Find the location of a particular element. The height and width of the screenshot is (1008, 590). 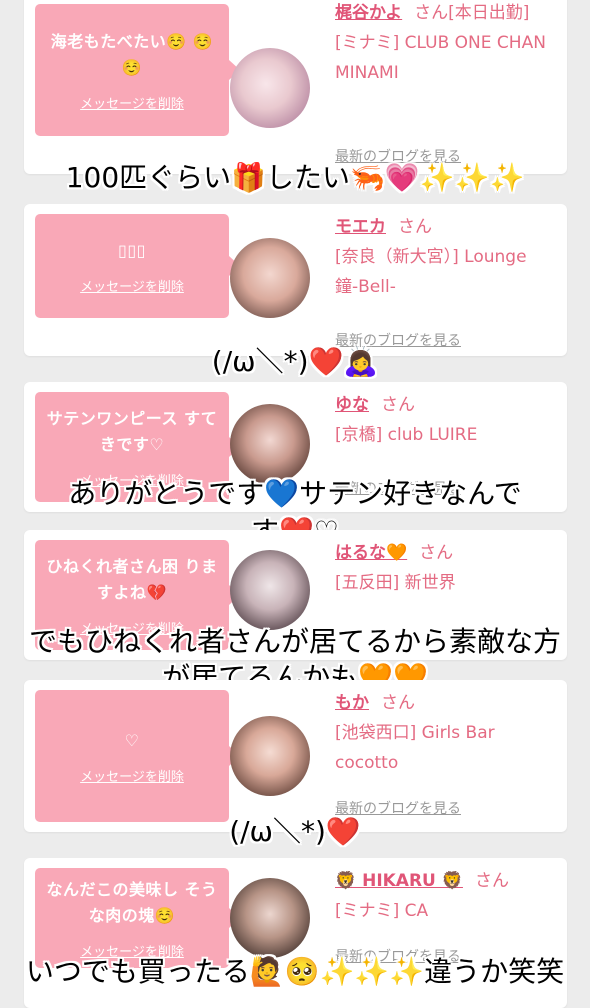

message-bubble: ♡ メッセージを削除 is located at coordinates (137, 756).